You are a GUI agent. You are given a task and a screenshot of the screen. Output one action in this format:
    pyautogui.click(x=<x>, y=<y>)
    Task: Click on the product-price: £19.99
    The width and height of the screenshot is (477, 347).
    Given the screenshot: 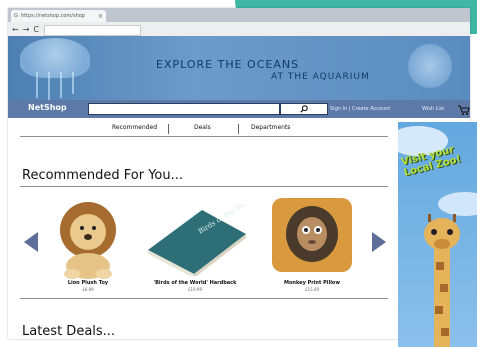 What is the action you would take?
    pyautogui.click(x=195, y=289)
    